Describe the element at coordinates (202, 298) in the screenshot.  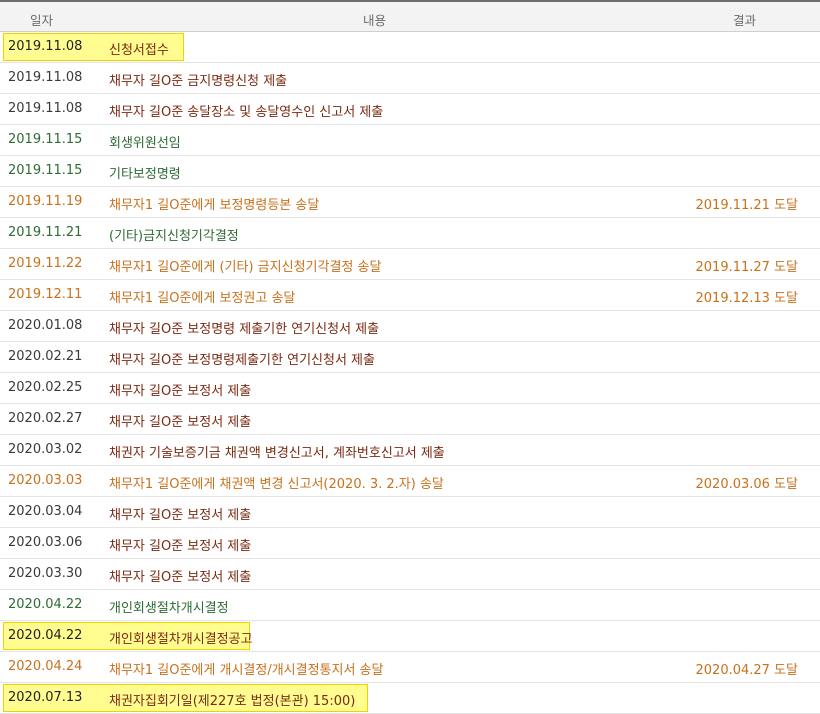
I see `row-content: 채무자1 길O준에게 보정권고 송달` at that location.